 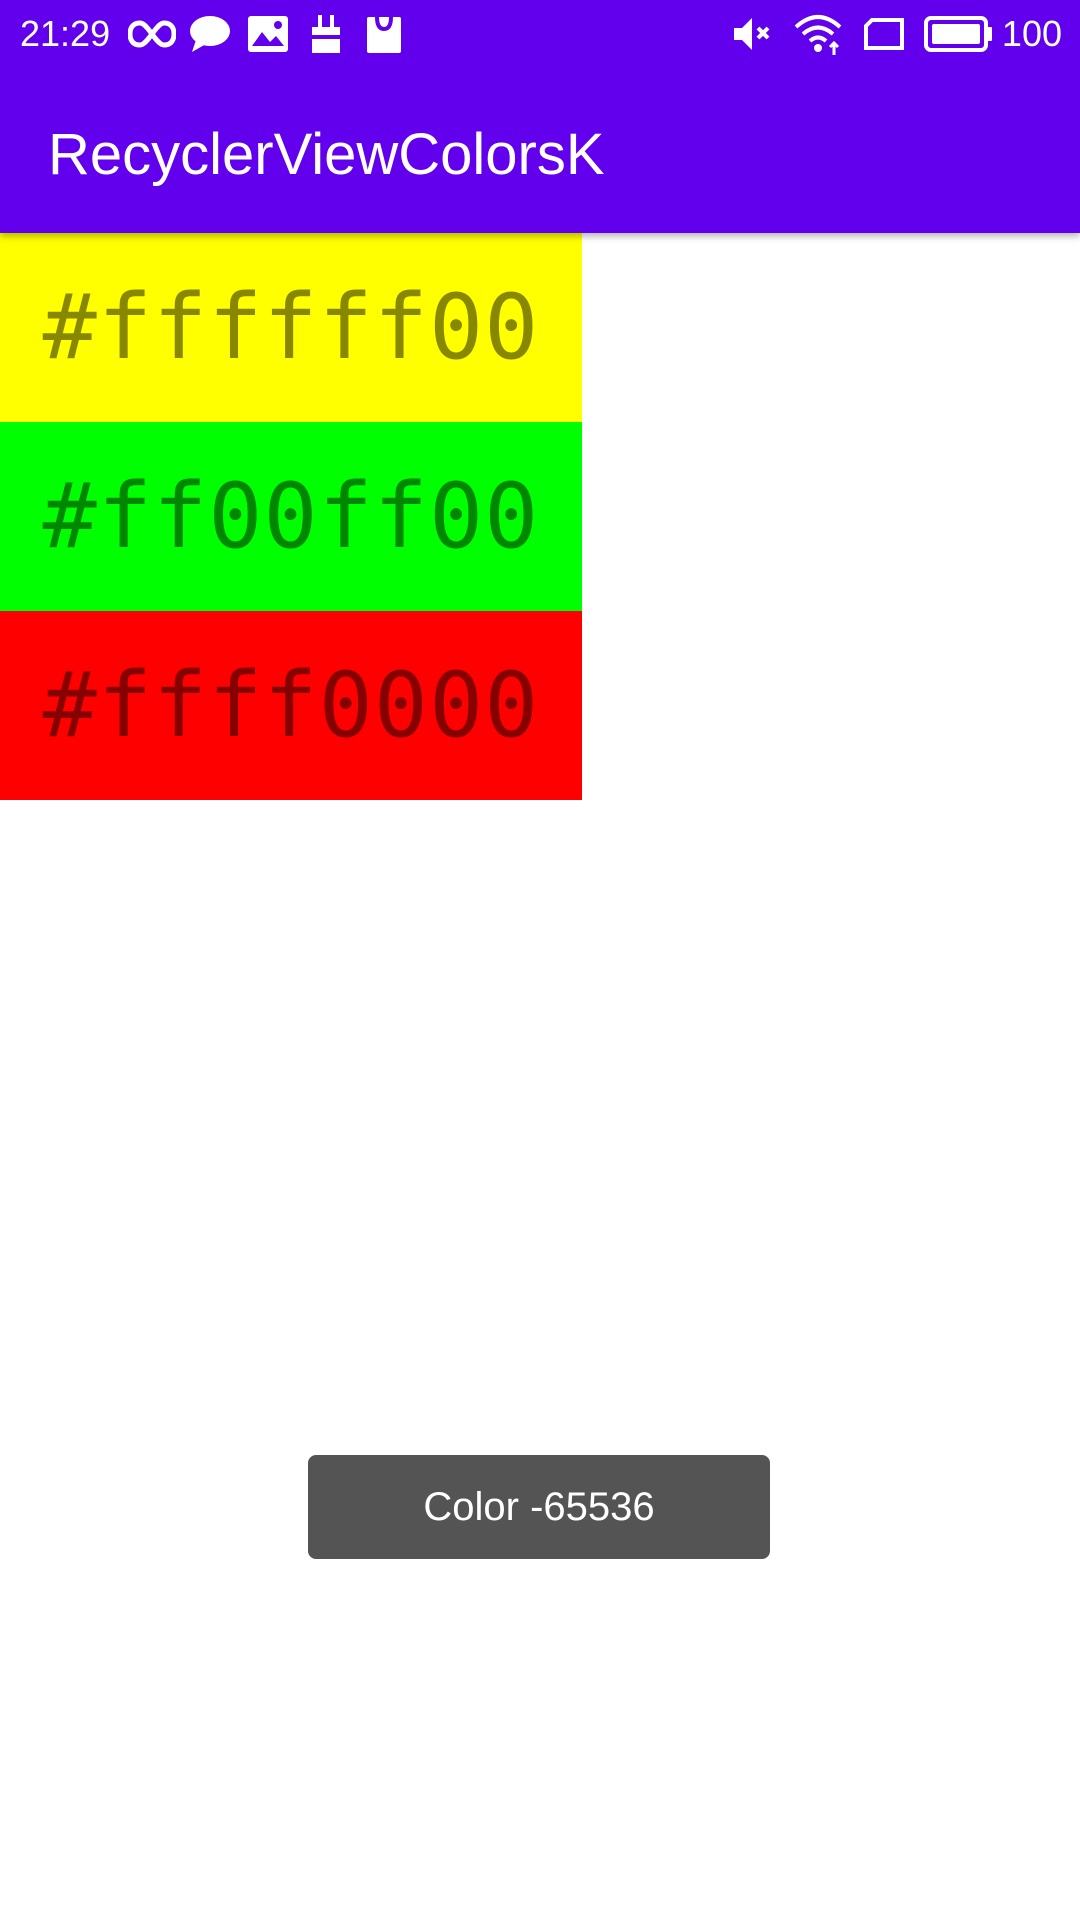 What do you see at coordinates (326, 154) in the screenshot?
I see `app-title: RecyclerViewColorsK` at bounding box center [326, 154].